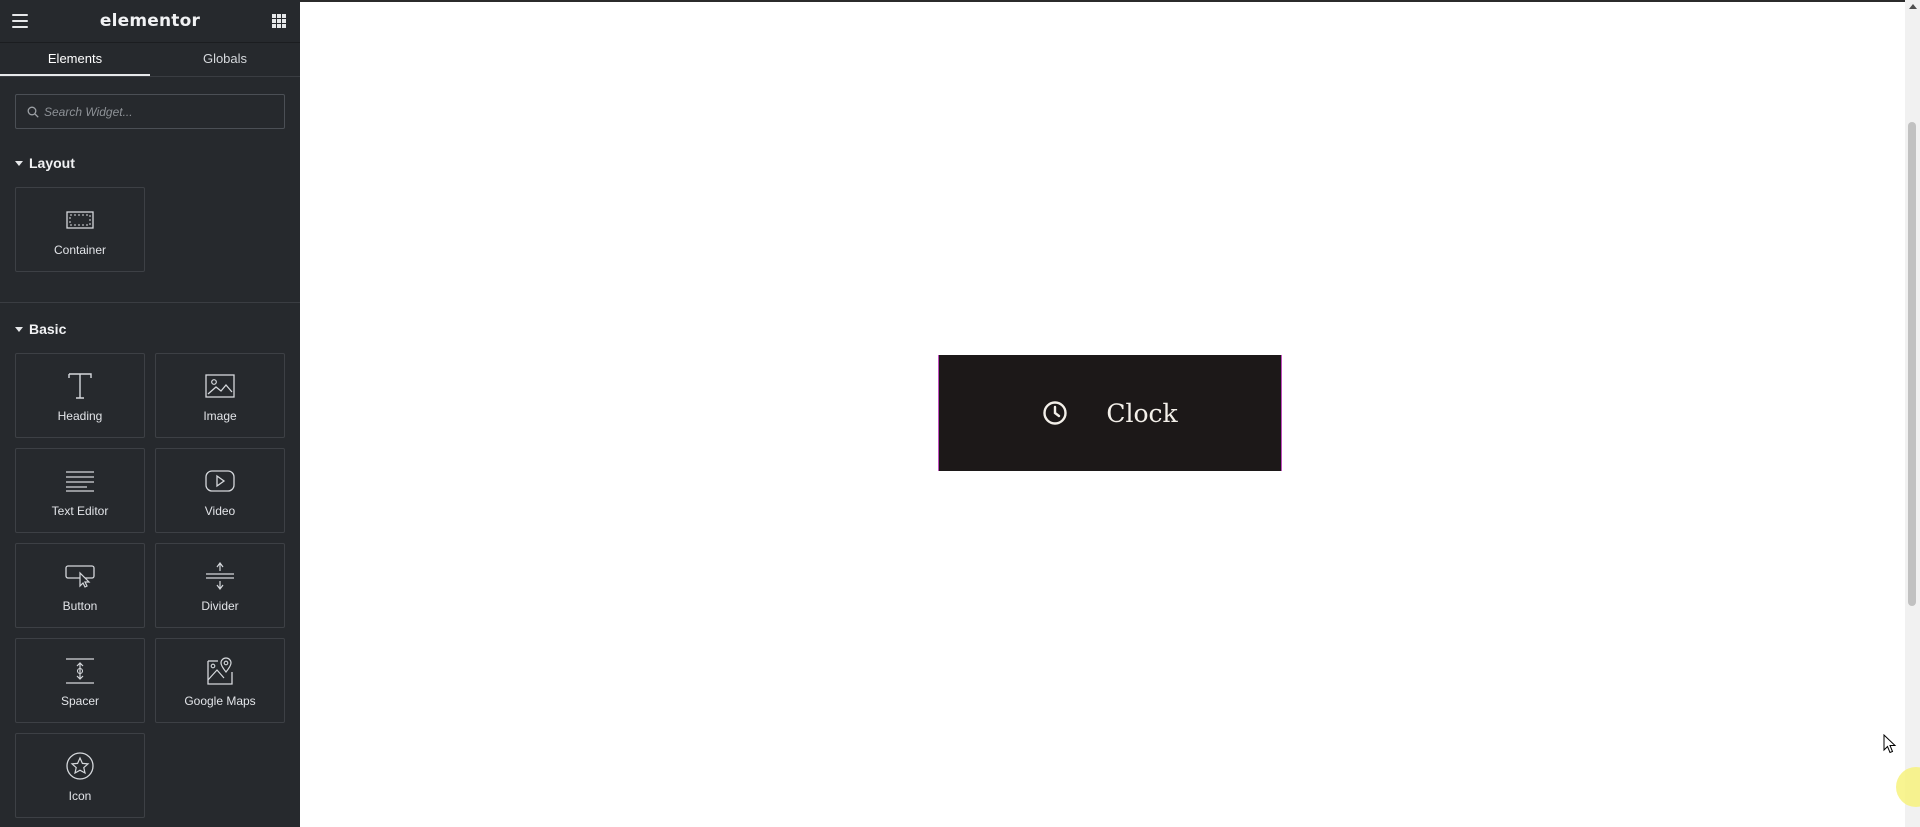  What do you see at coordinates (80, 766) in the screenshot?
I see `star-icon` at bounding box center [80, 766].